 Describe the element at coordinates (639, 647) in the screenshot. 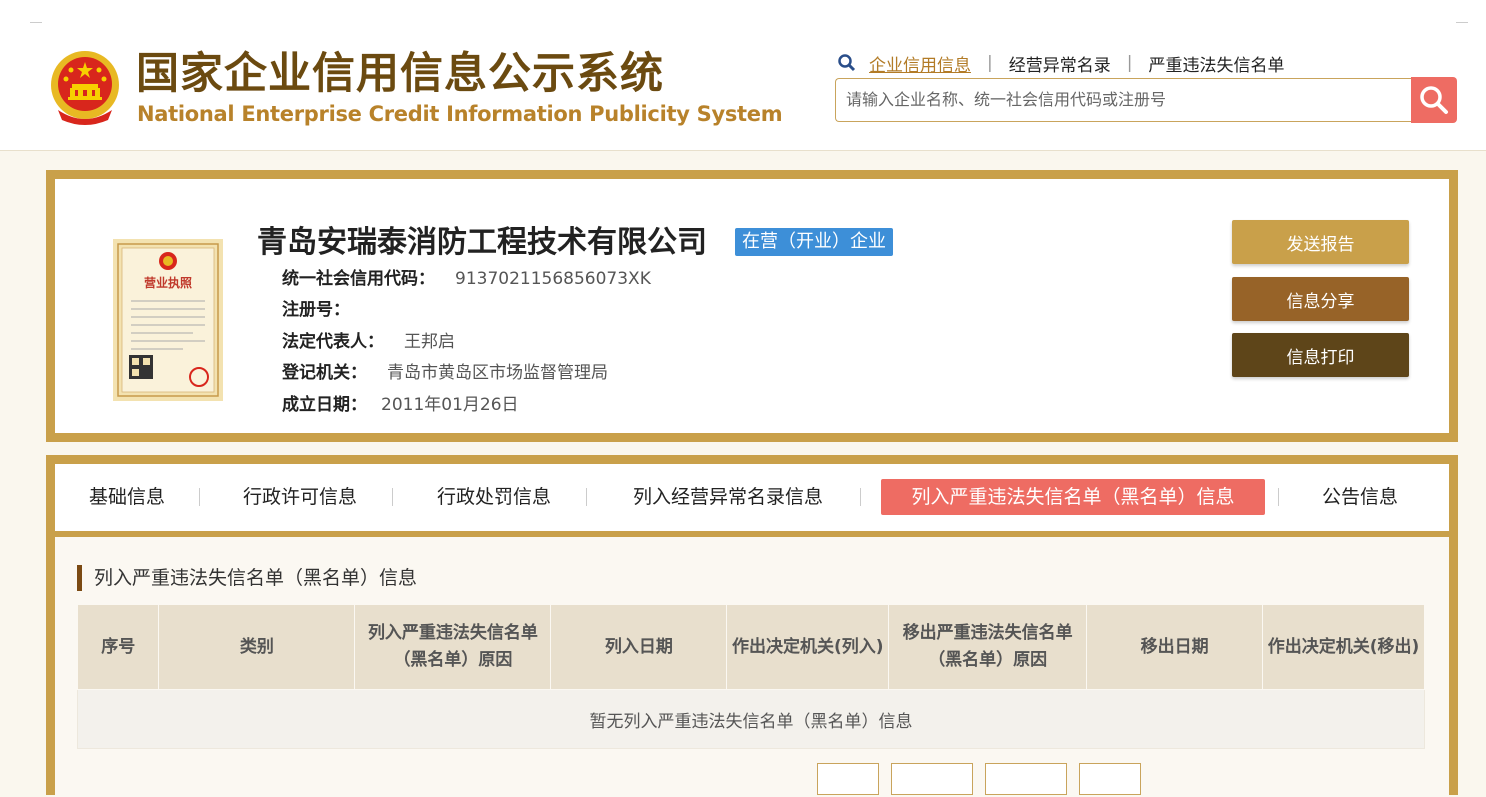

I see `column-header: 列入日期` at that location.